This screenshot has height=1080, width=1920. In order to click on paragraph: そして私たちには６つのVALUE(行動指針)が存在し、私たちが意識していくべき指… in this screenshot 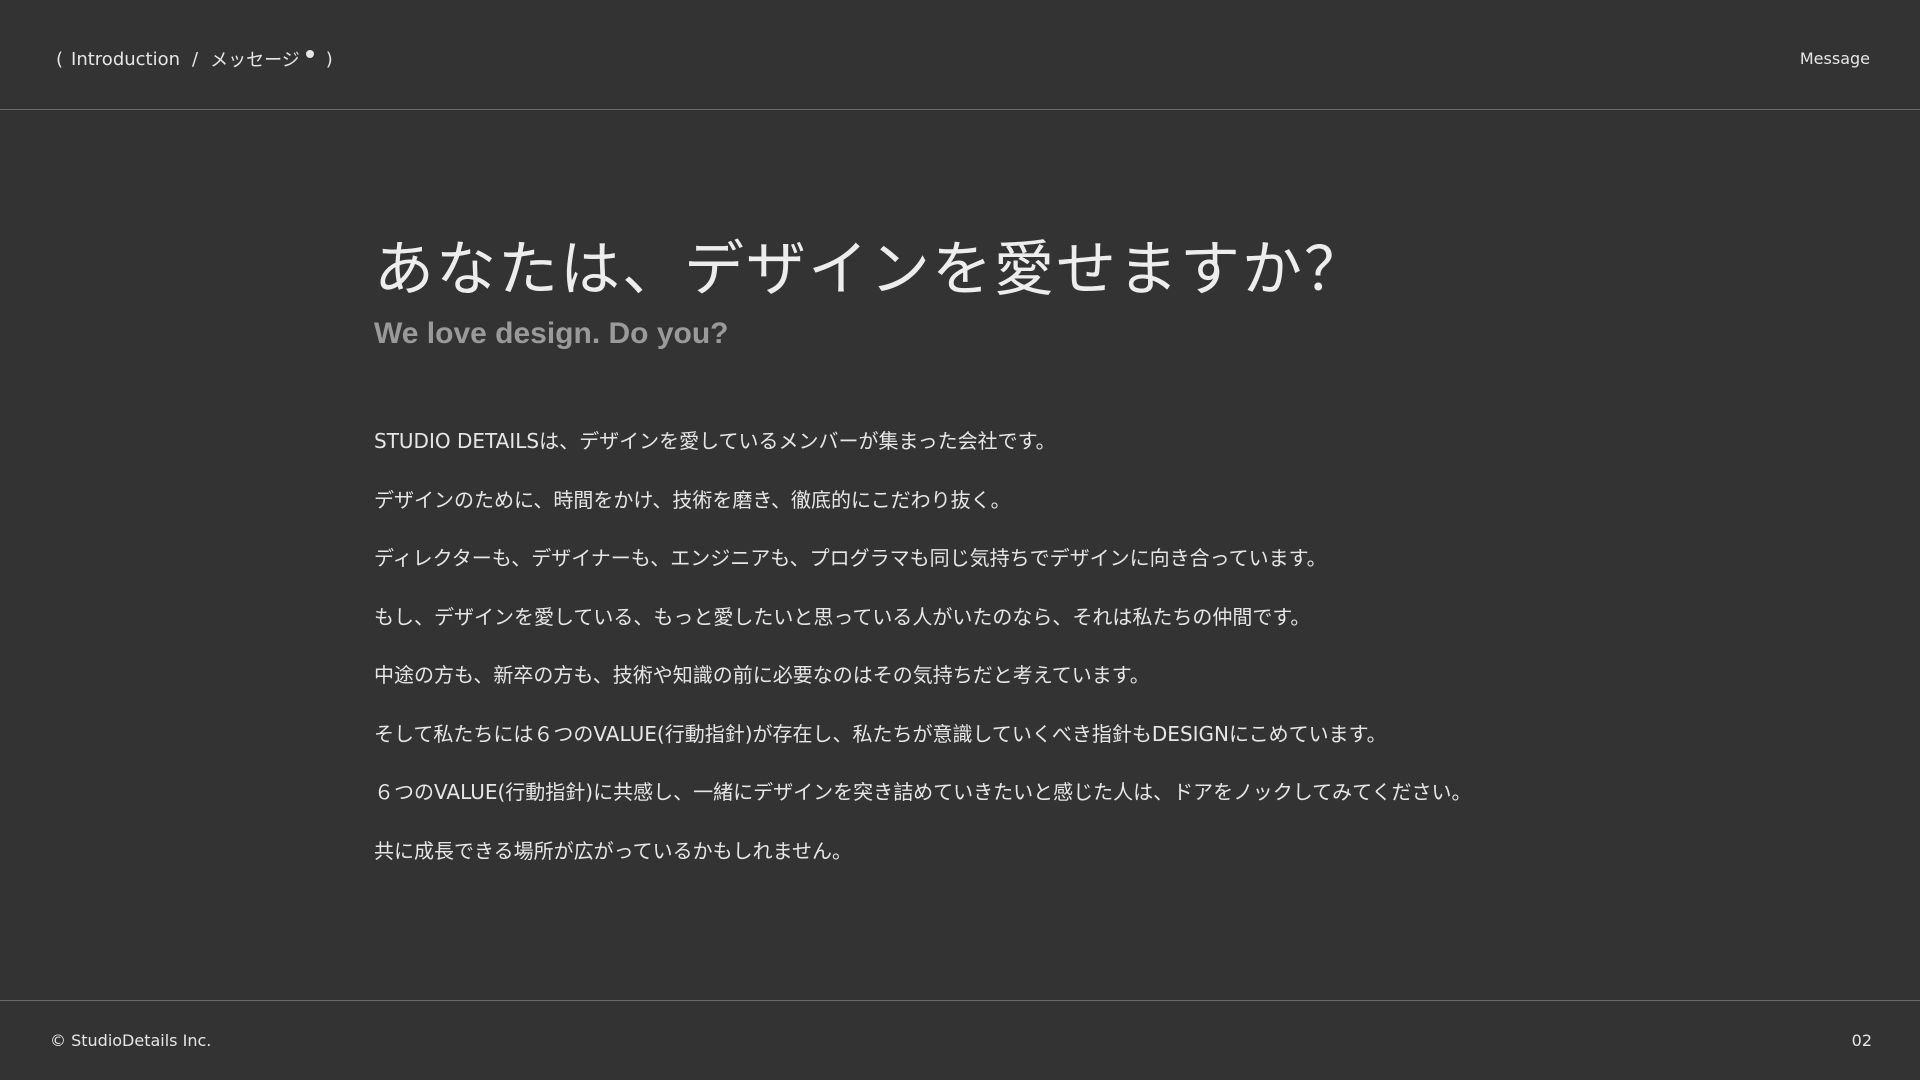, I will do `click(880, 733)`.